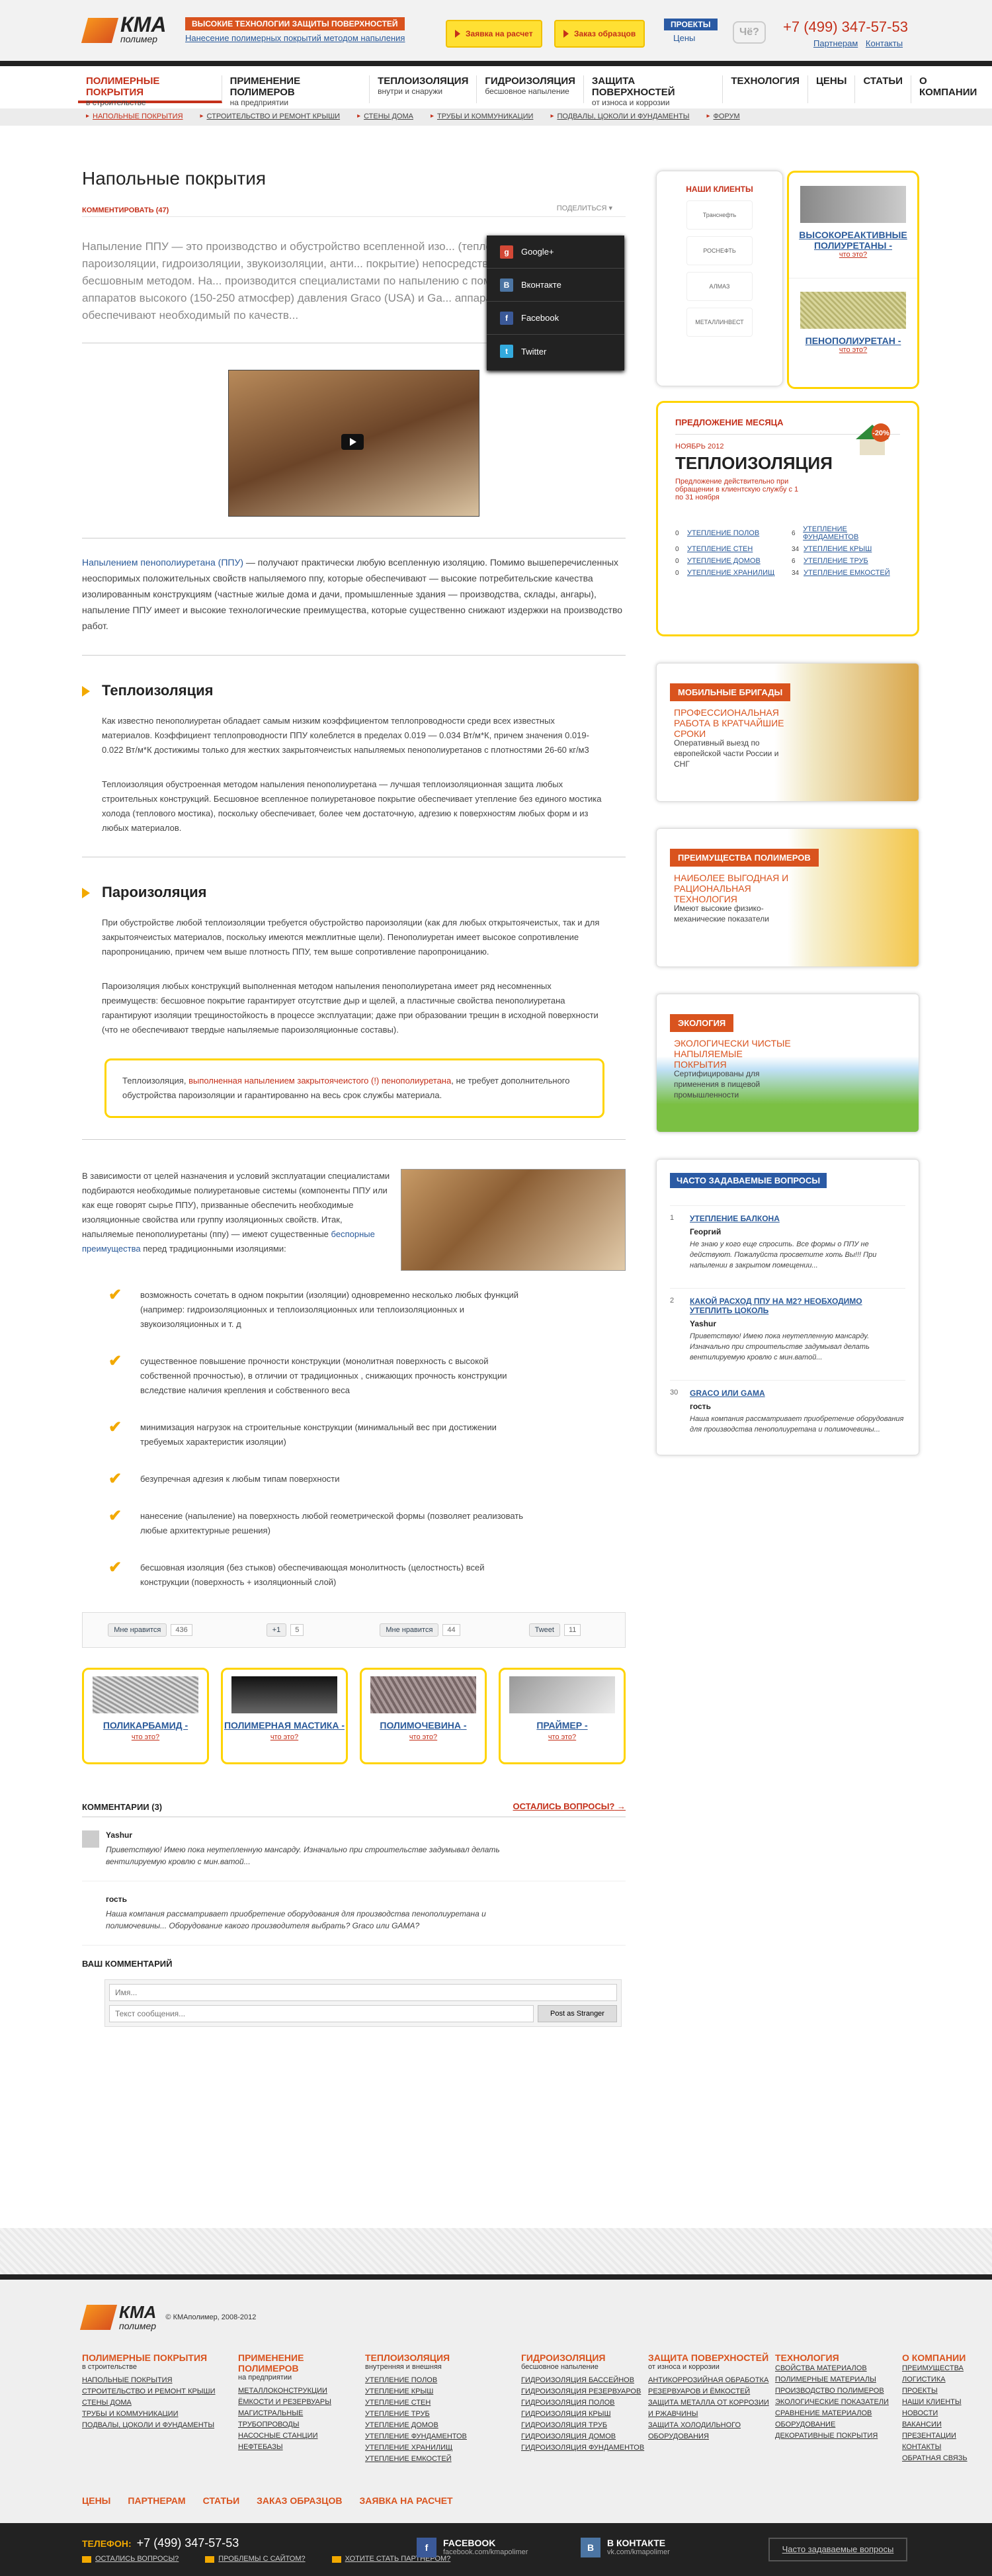  What do you see at coordinates (473, 2547) in the screenshot?
I see `facebook-link: f FACEBOOK facebook.com/kmapolimer` at bounding box center [473, 2547].